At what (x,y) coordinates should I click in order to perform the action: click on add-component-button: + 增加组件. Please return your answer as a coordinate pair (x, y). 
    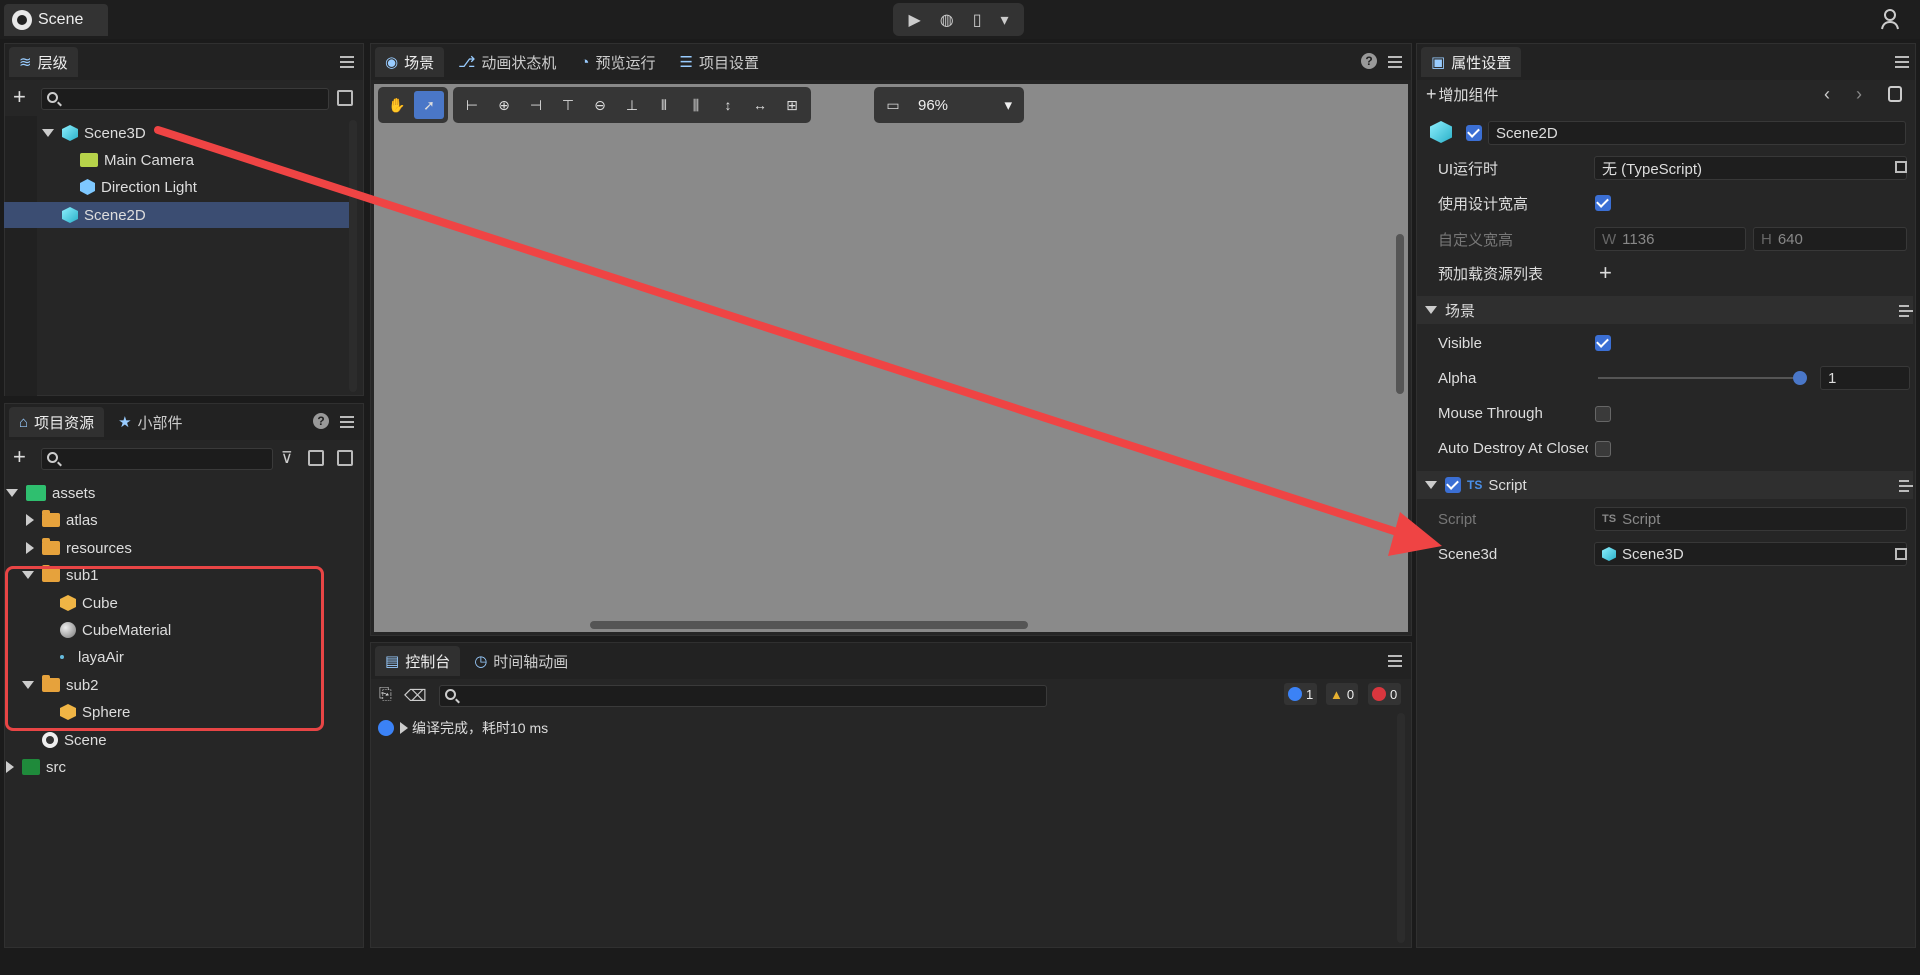
    Looking at the image, I should click on (1462, 94).